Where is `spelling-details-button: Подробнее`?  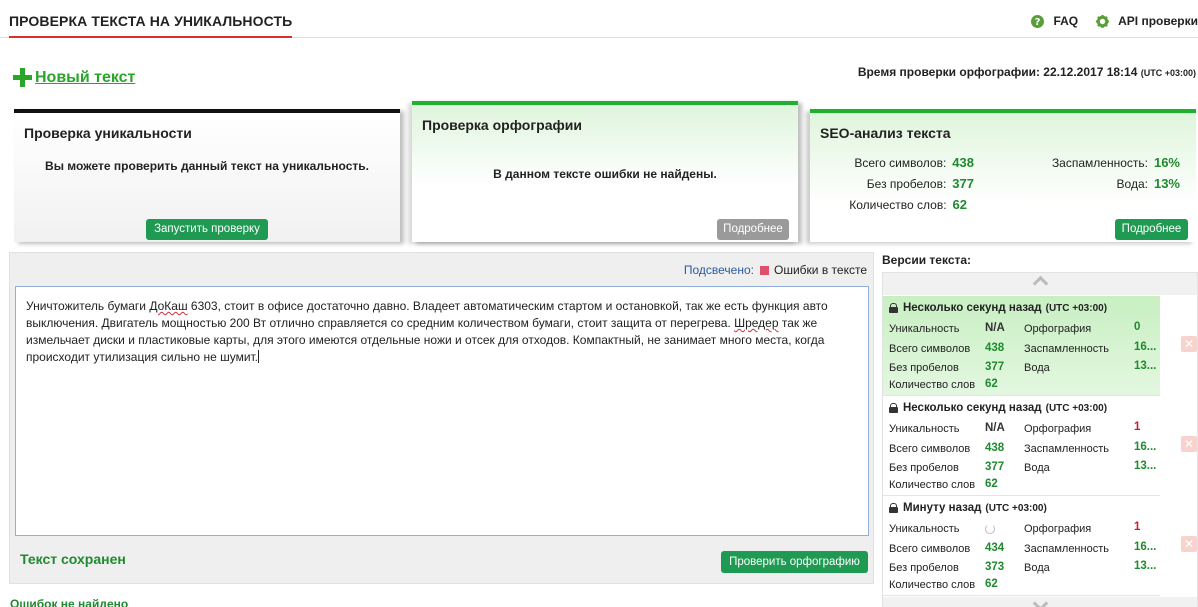 spelling-details-button: Подробнее is located at coordinates (753, 229).